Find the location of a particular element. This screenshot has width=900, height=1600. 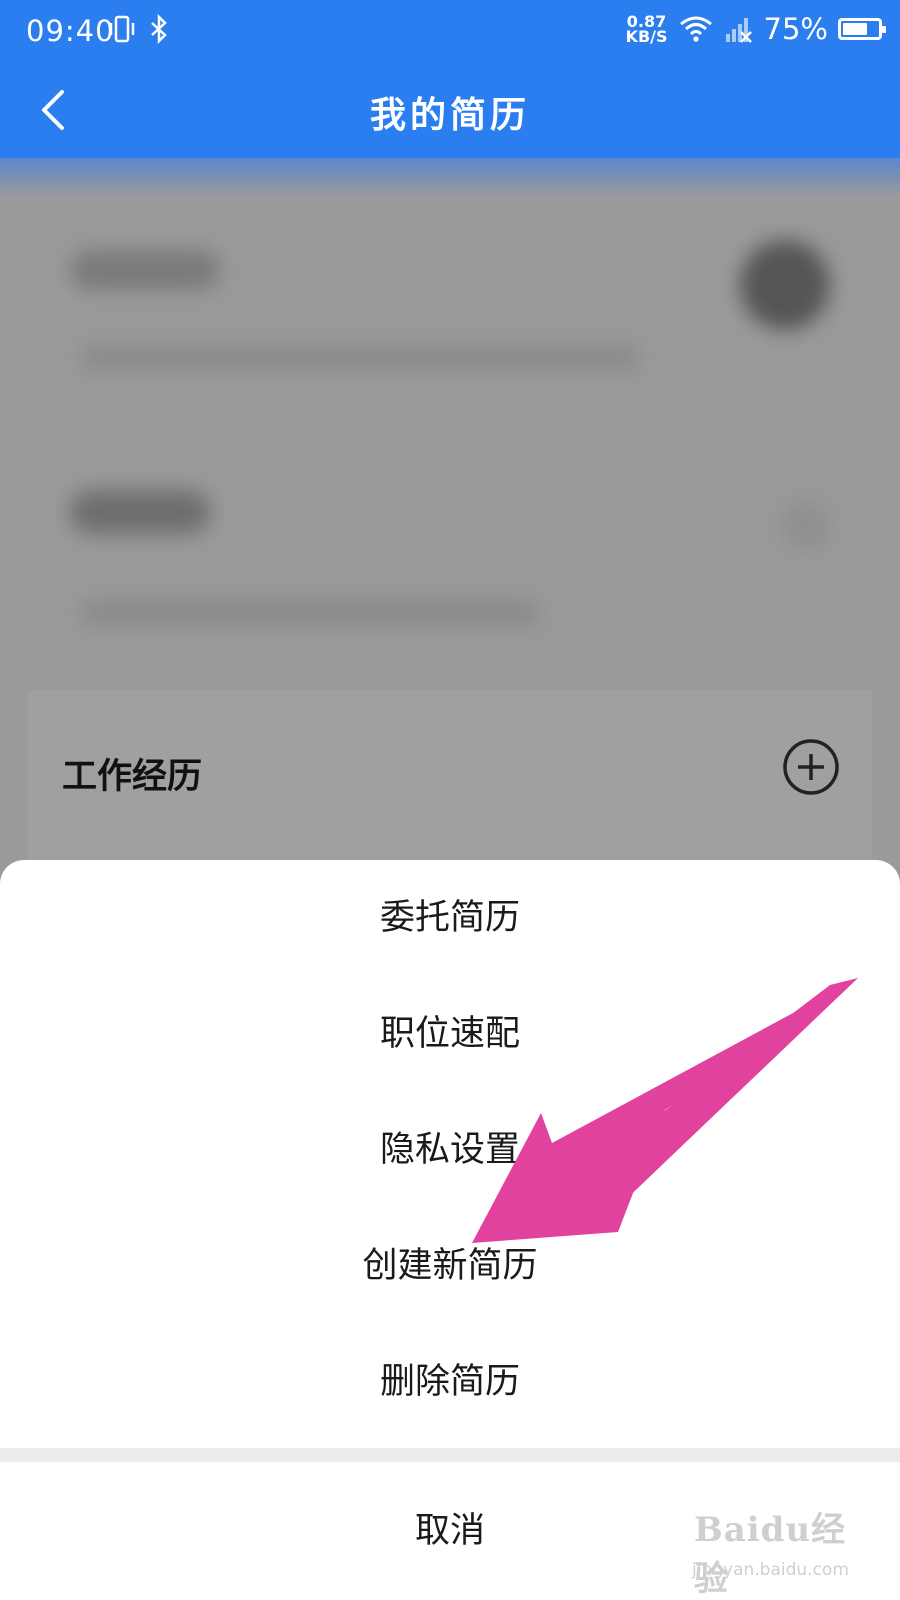

speed-unit: KB/S is located at coordinates (646, 36).